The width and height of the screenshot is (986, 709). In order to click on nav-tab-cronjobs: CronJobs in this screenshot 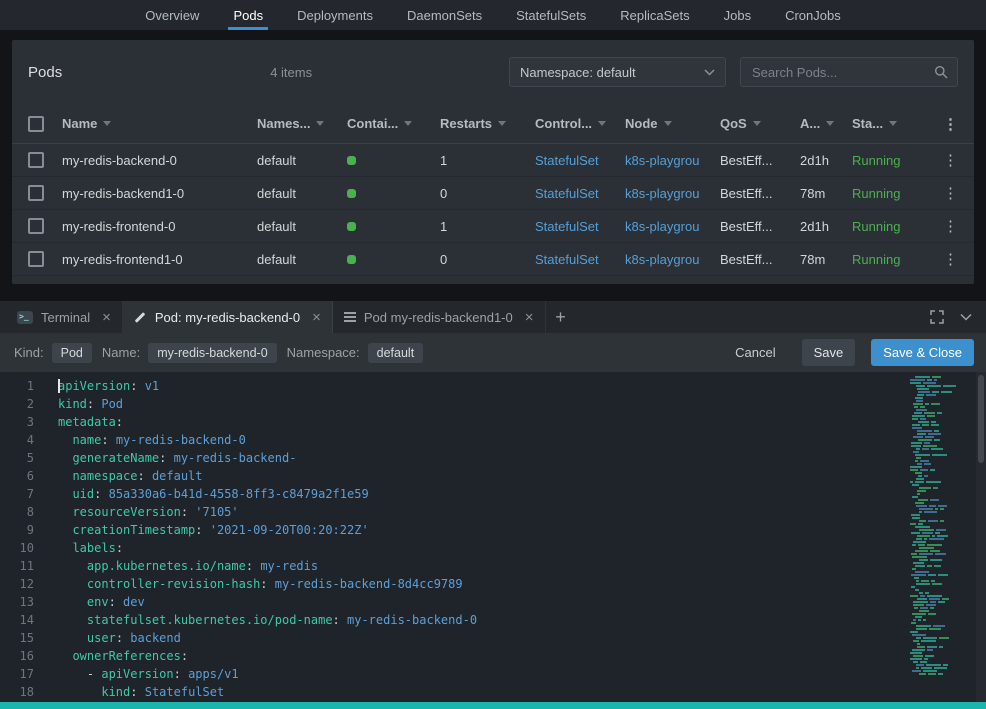, I will do `click(813, 15)`.